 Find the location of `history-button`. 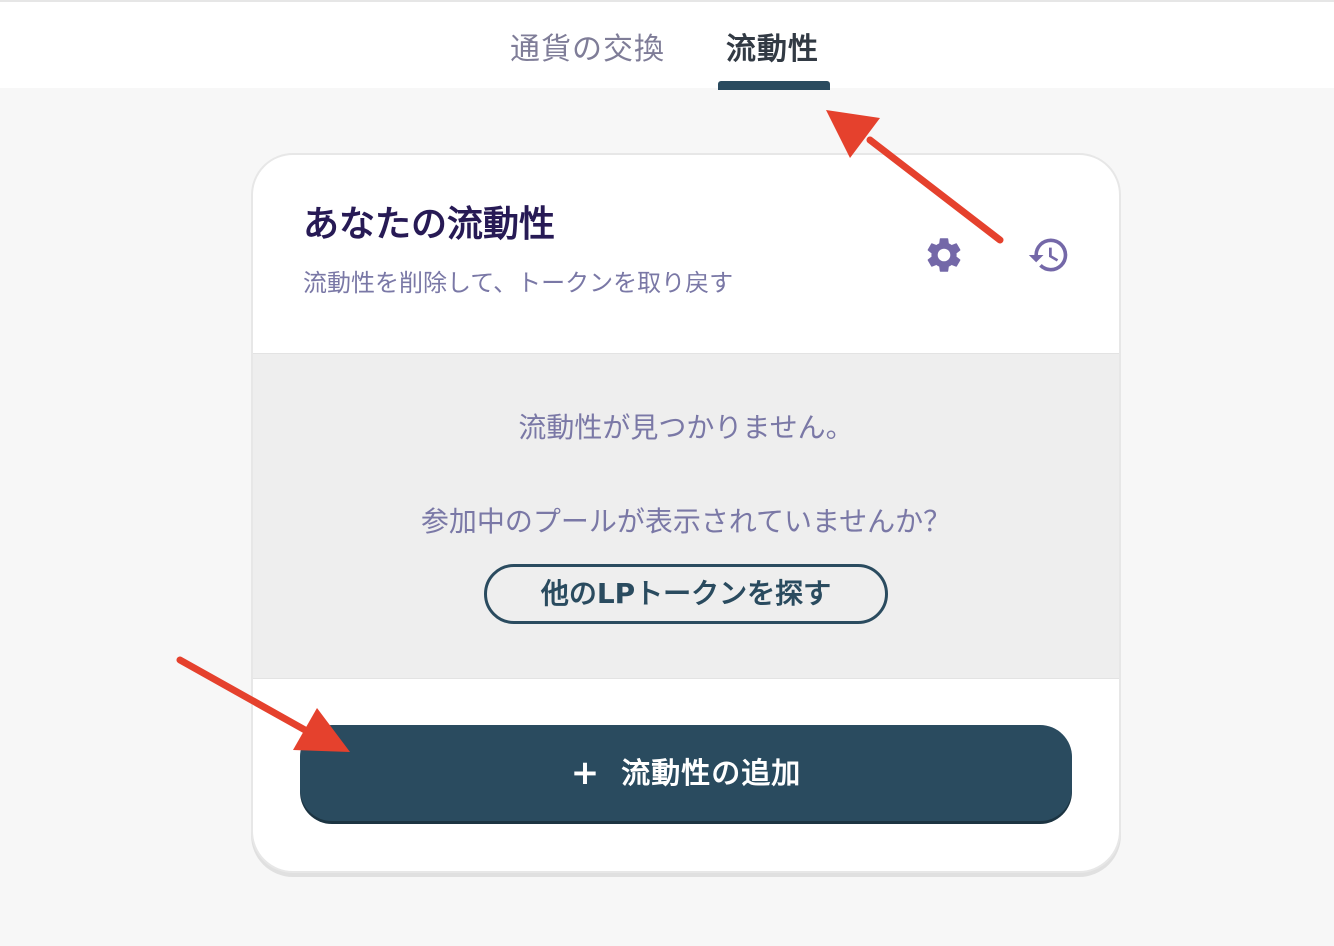

history-button is located at coordinates (1049, 255).